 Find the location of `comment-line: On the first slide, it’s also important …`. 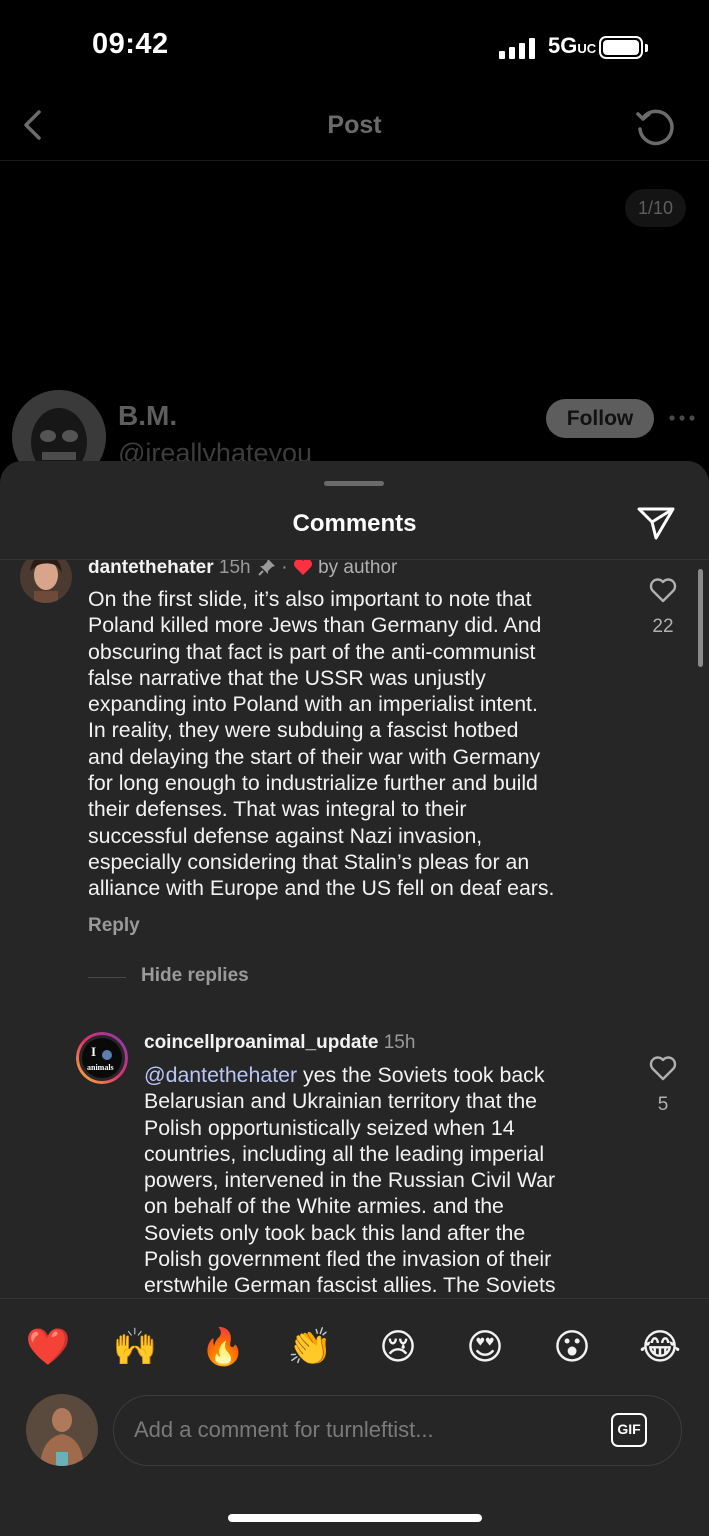

comment-line: On the first slide, it’s also important … is located at coordinates (310, 599).